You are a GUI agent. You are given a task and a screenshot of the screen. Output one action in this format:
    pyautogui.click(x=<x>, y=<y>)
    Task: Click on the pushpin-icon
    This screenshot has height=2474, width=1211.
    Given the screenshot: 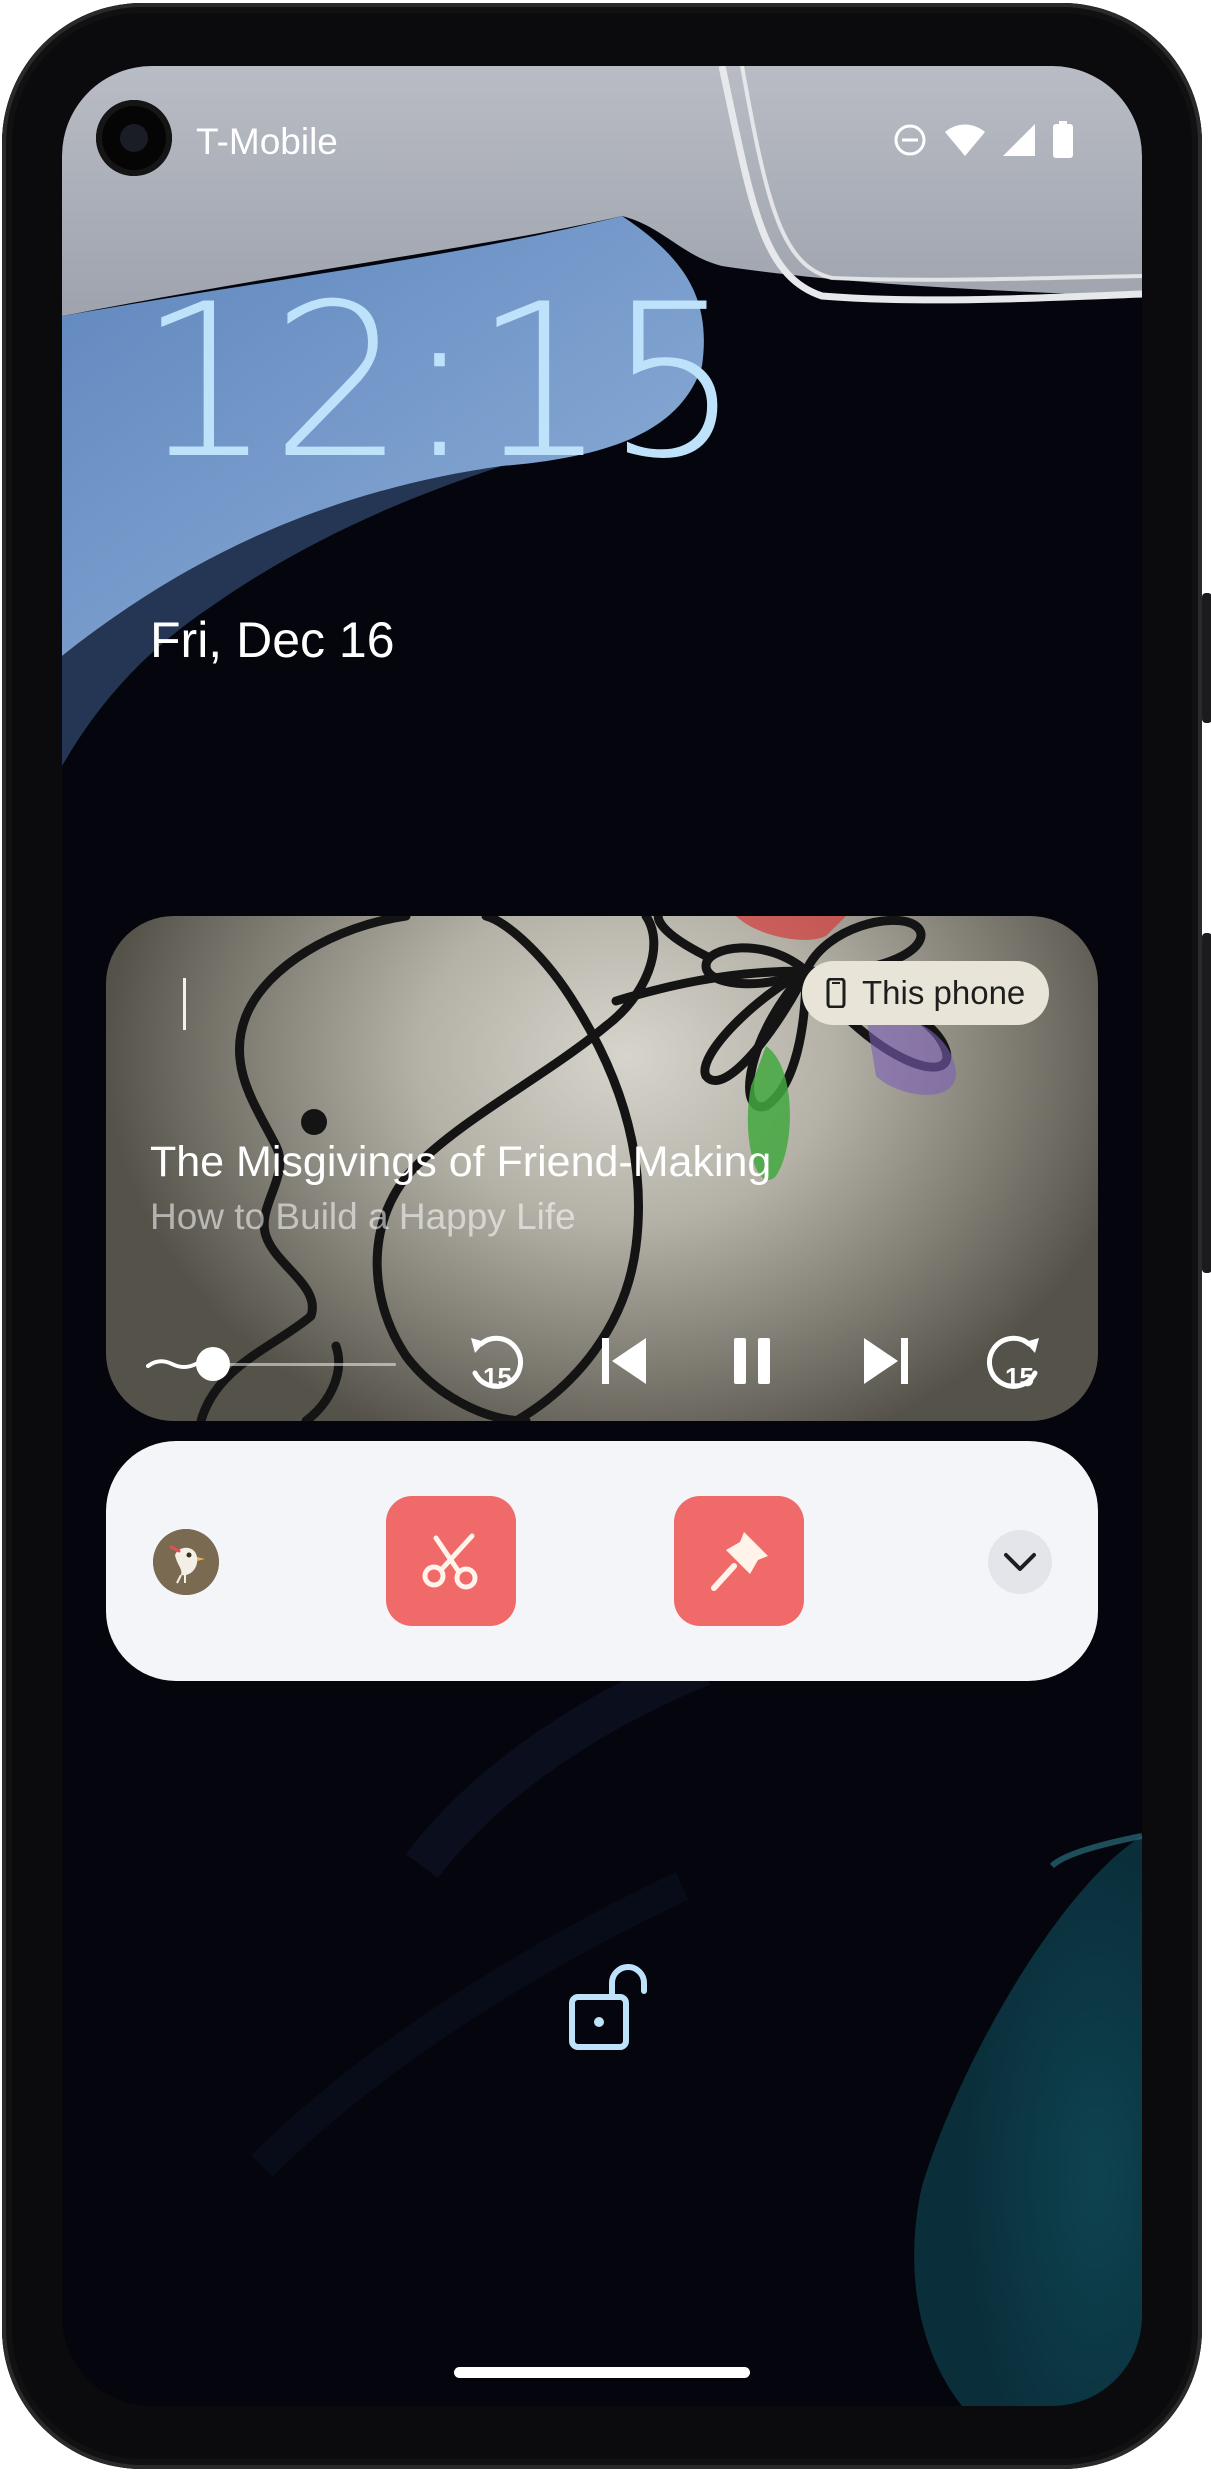 What is the action you would take?
    pyautogui.click(x=739, y=1561)
    